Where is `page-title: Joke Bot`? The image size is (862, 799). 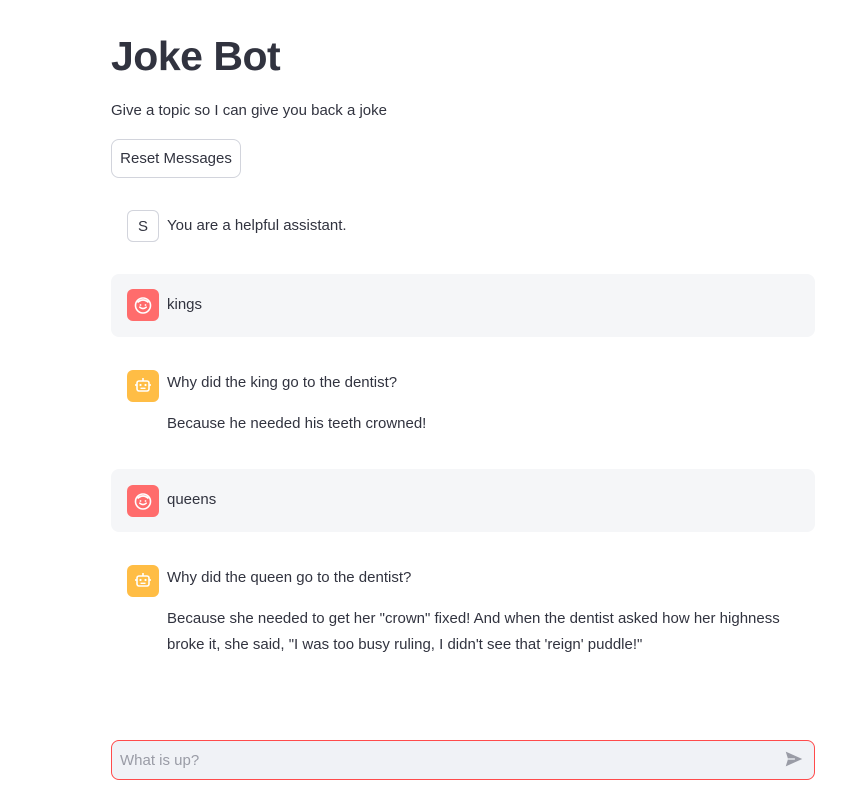
page-title: Joke Bot is located at coordinates (196, 56).